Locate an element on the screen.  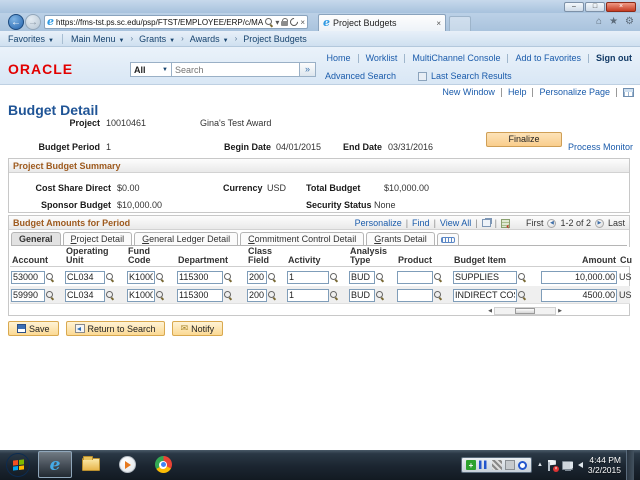
horizontal-scrollbar: ◀ ▶ is located at coordinates (525, 310).